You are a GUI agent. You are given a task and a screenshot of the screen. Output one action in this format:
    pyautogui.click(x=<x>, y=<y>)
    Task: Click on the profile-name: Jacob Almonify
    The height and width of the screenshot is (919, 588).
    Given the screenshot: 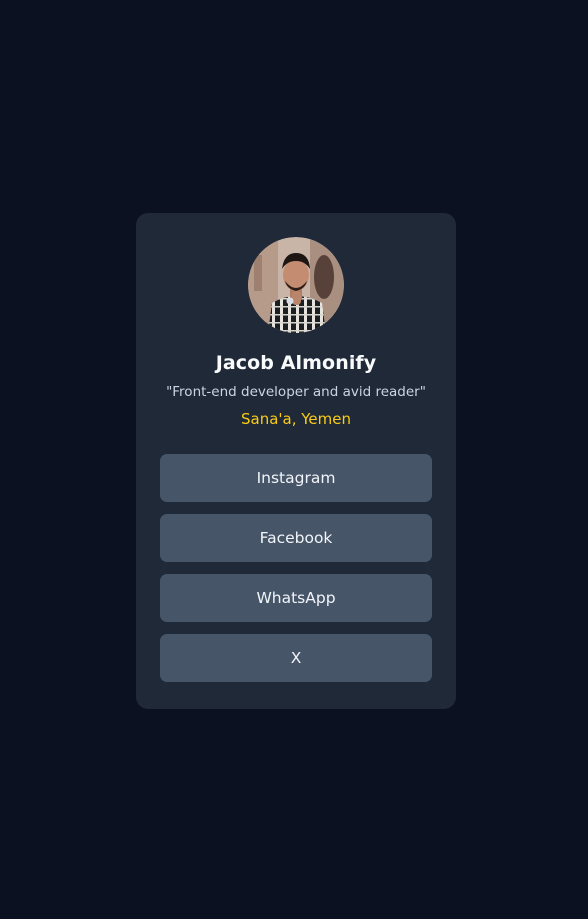 What is the action you would take?
    pyautogui.click(x=296, y=363)
    